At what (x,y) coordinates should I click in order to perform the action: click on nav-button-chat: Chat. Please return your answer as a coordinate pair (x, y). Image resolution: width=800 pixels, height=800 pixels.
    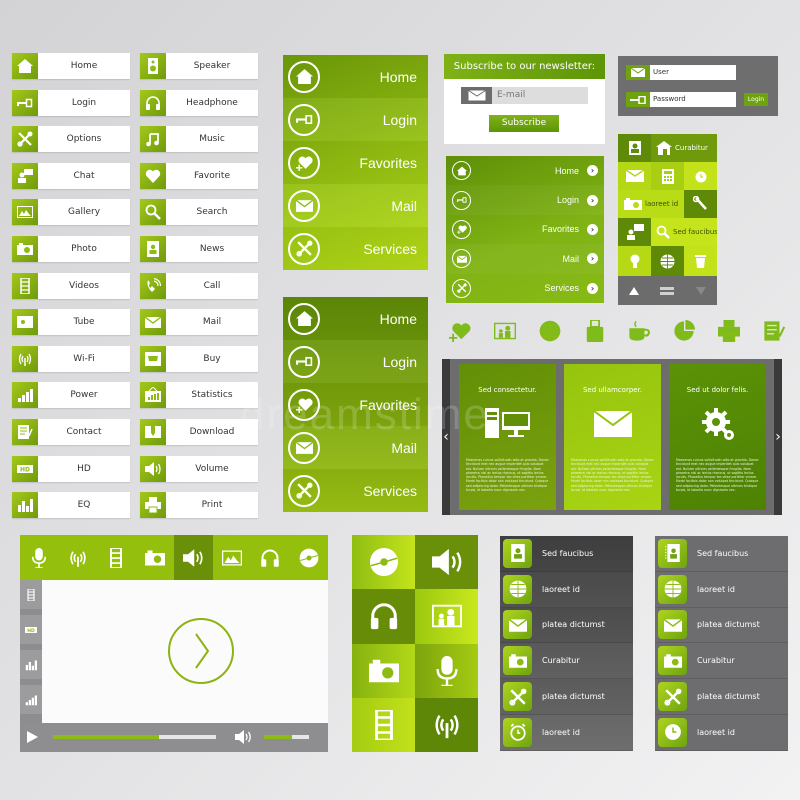
    Looking at the image, I should click on (71, 175).